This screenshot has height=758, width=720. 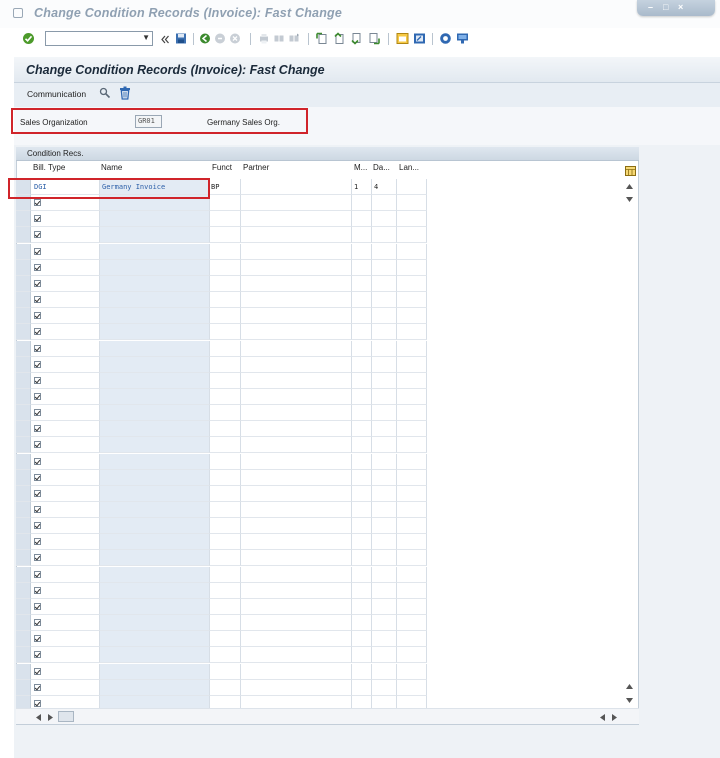 What do you see at coordinates (614, 717) in the screenshot?
I see `scroll-right-icon` at bounding box center [614, 717].